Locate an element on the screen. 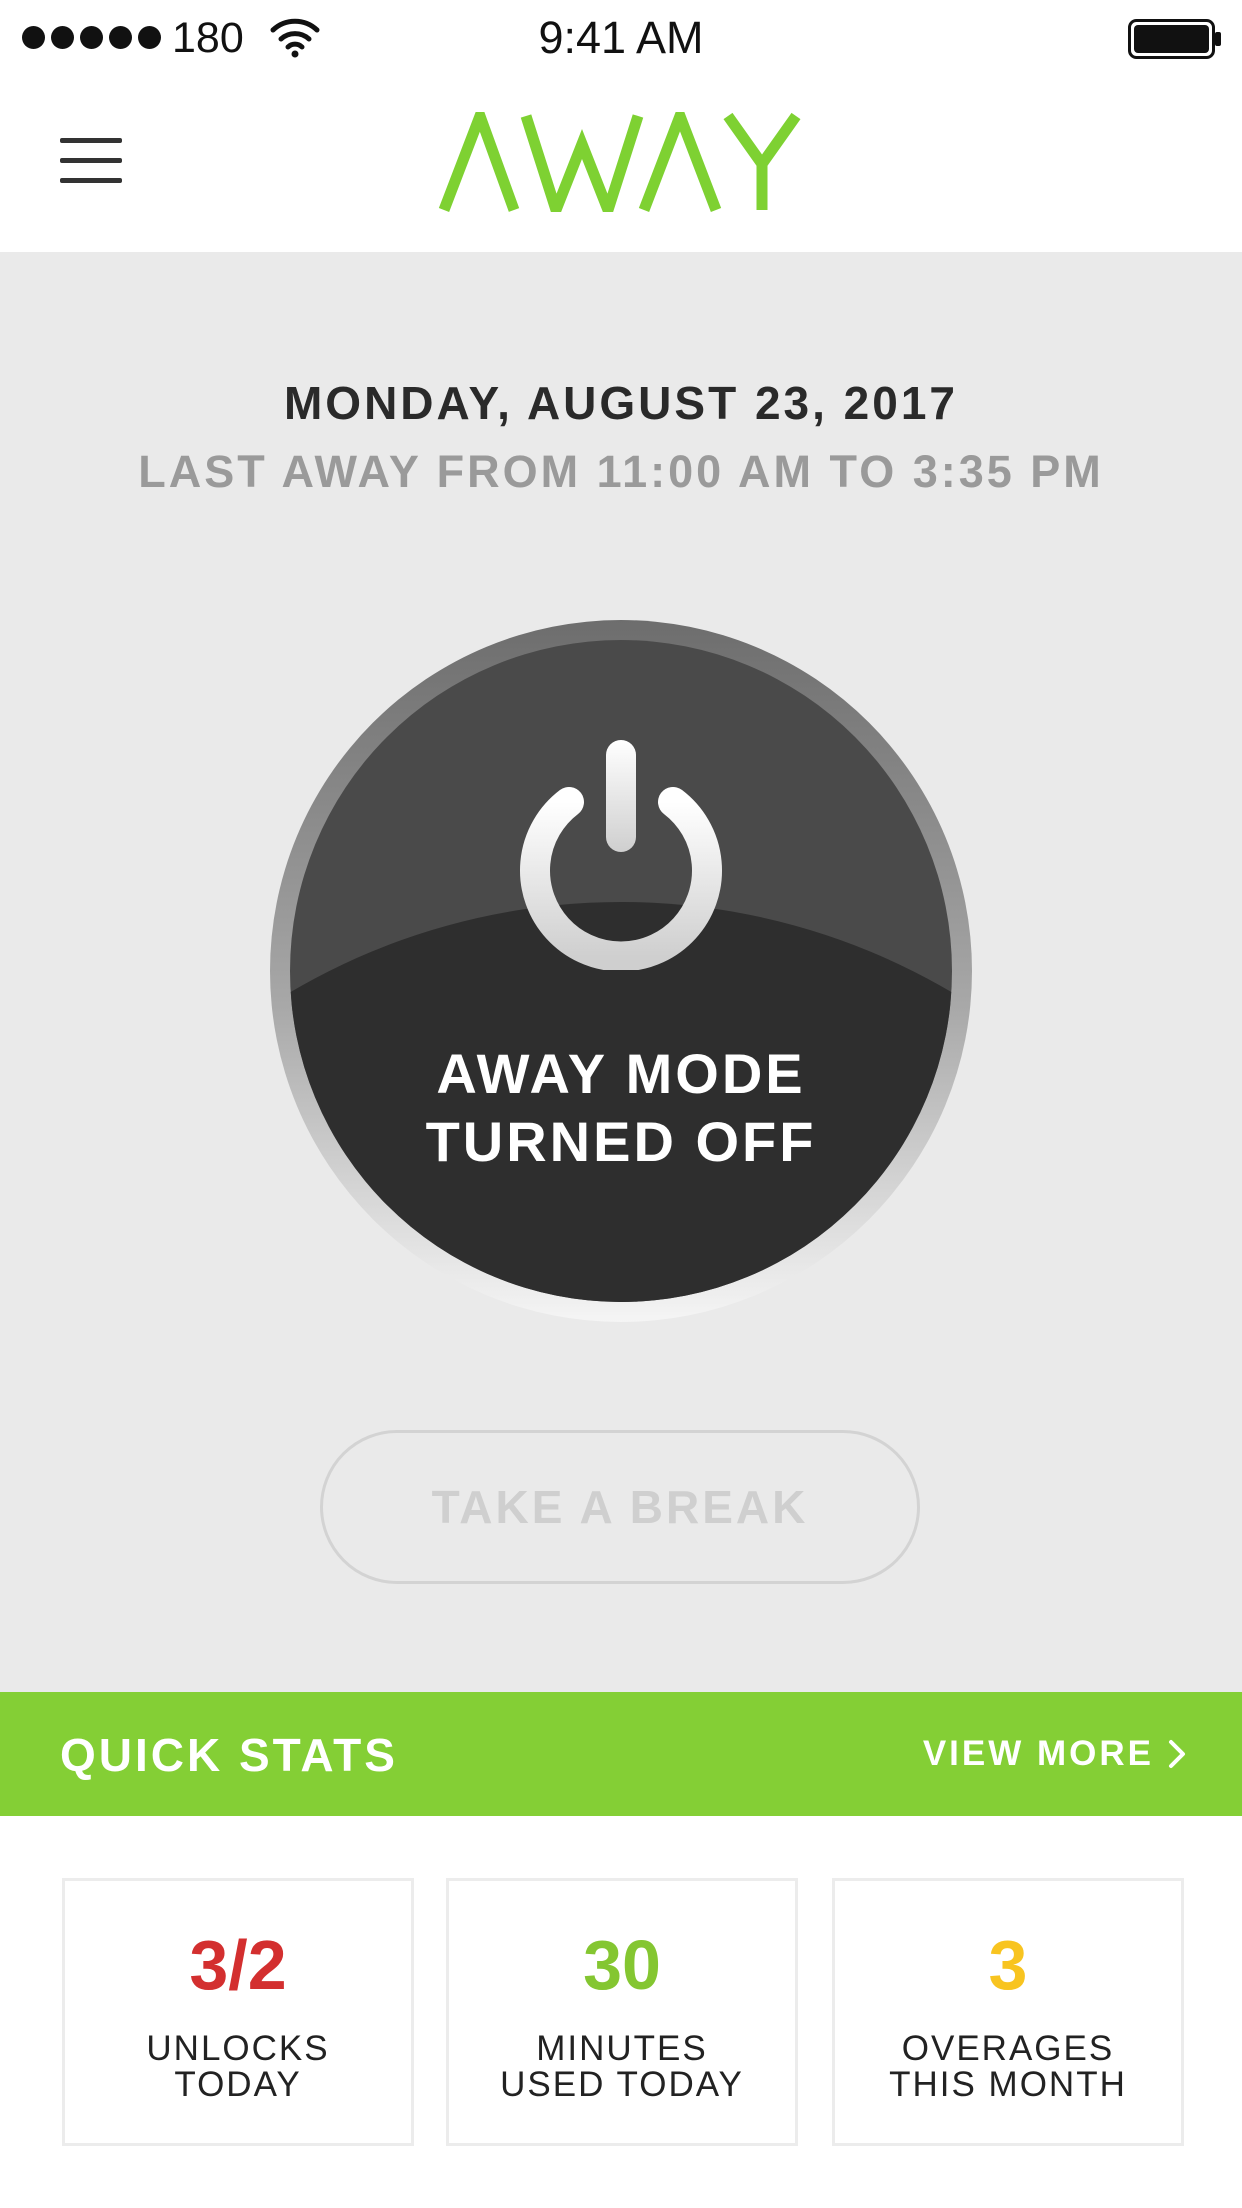 The image size is (1242, 2208). stat-label-line: USED TODAY is located at coordinates (622, 2084).